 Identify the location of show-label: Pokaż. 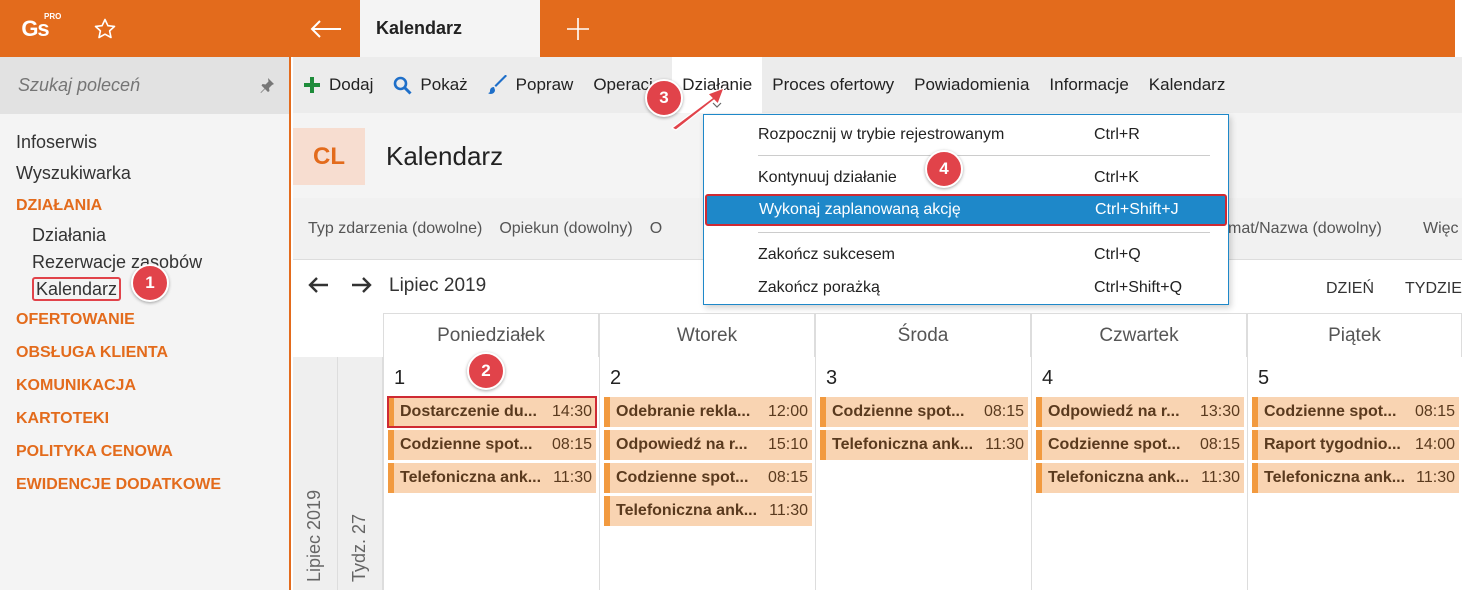
(444, 84).